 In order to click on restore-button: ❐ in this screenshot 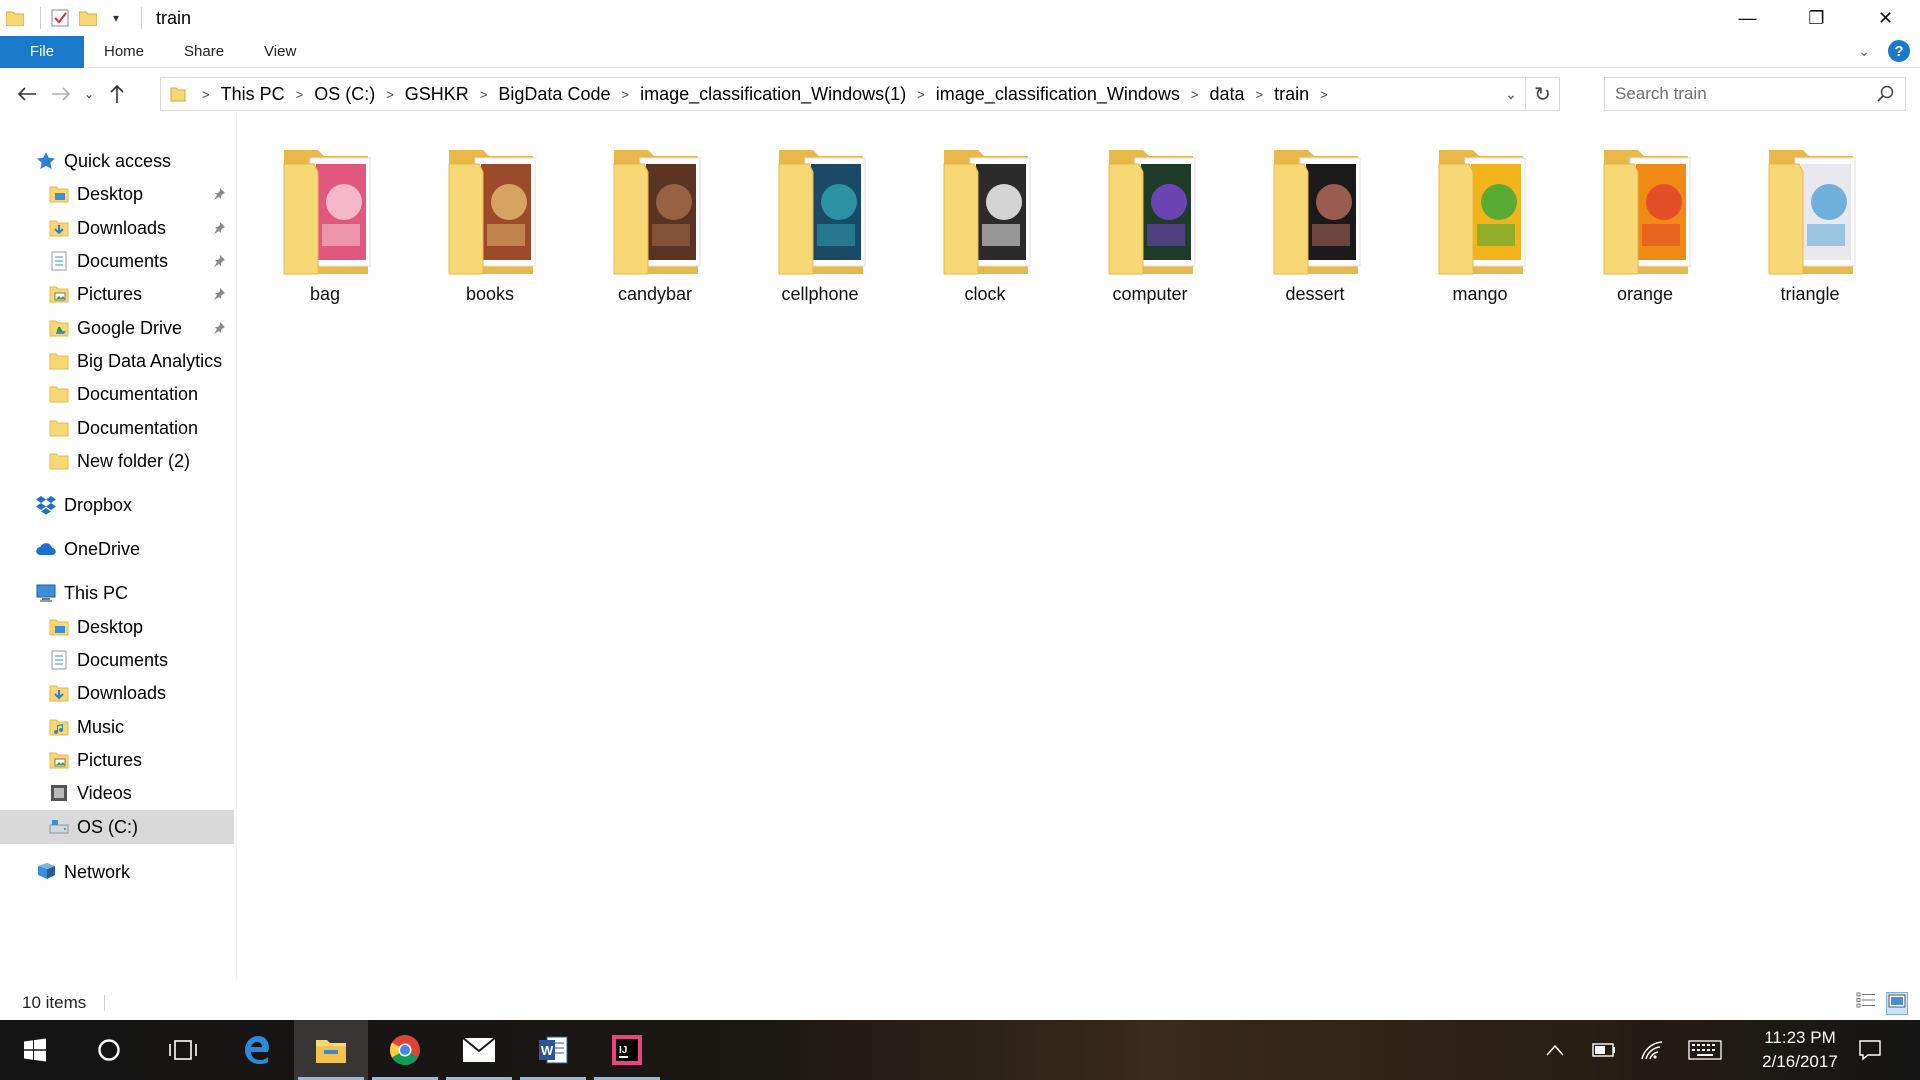, I will do `click(1816, 18)`.